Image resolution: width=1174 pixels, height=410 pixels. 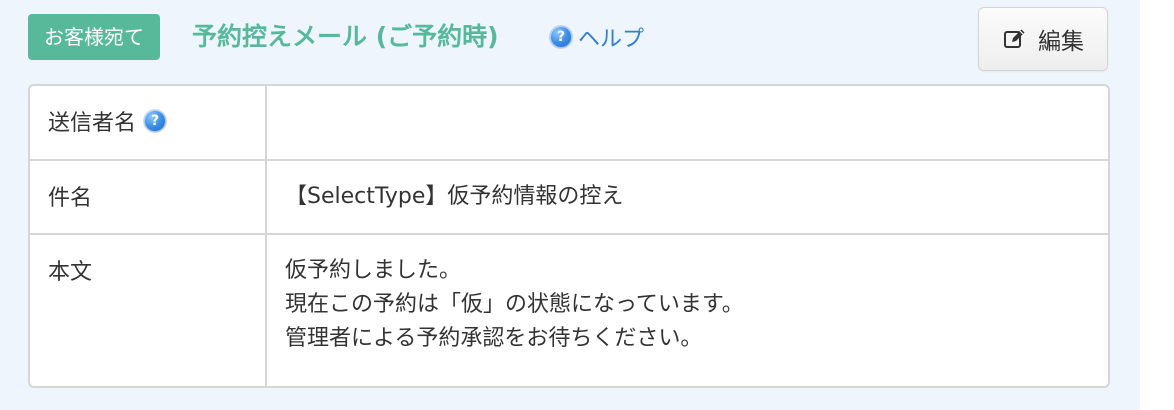 I want to click on edit-icon, so click(x=1014, y=38).